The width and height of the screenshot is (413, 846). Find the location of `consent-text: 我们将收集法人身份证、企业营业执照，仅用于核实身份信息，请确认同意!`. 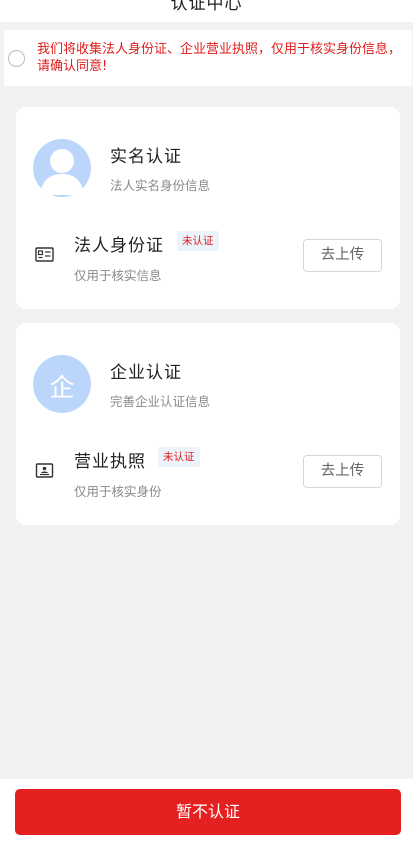

consent-text: 我们将收集法人身份证、企业营业执照，仅用于核实身份信息，请确认同意! is located at coordinates (219, 58).